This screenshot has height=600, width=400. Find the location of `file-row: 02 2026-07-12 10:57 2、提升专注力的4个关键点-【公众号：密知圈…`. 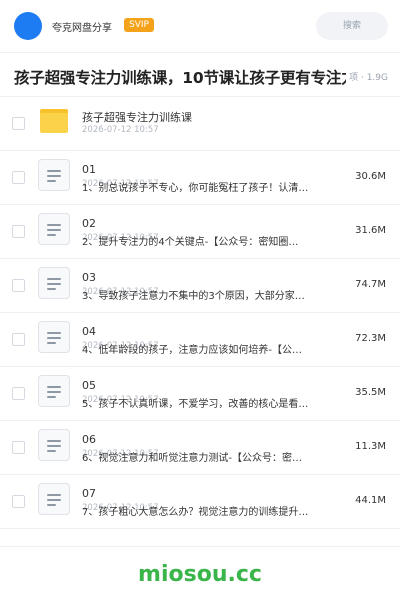

file-row: 02 2026-07-12 10:57 2、提升专注力的4个关键点-【公众号：密知圈… is located at coordinates (200, 232).